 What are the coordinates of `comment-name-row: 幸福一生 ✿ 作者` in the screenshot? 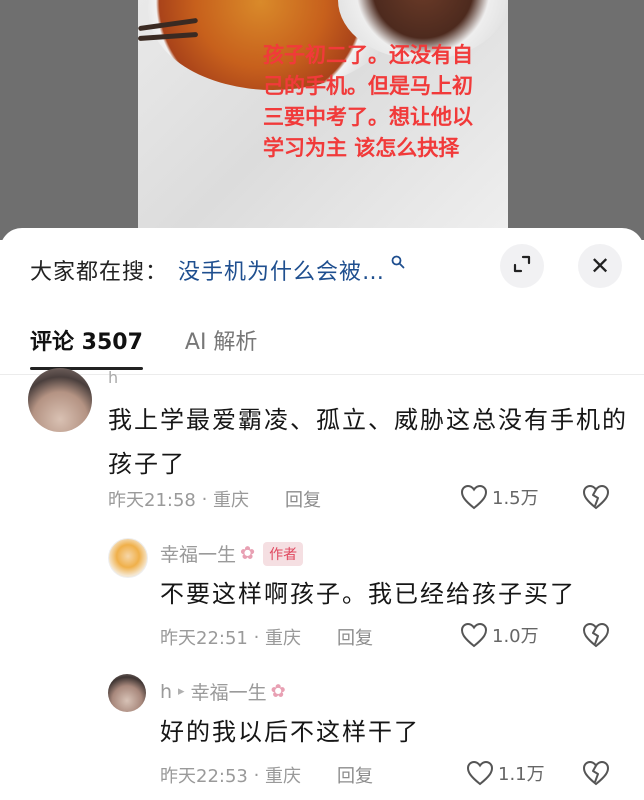 It's located at (232, 553).